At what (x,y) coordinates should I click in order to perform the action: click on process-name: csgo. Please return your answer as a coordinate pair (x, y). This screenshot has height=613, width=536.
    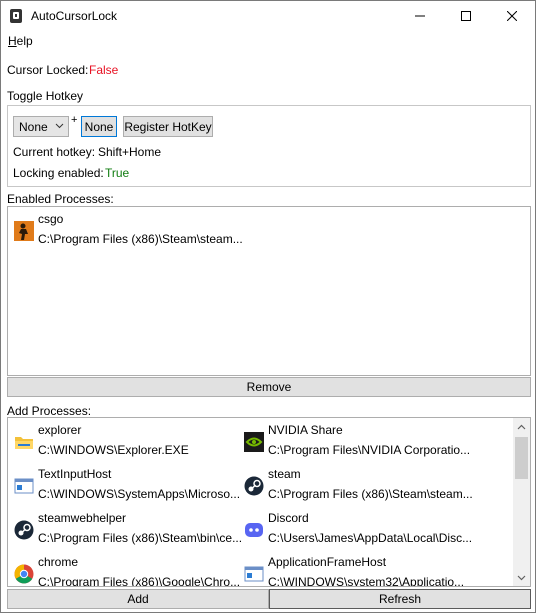
    Looking at the image, I should click on (51, 219).